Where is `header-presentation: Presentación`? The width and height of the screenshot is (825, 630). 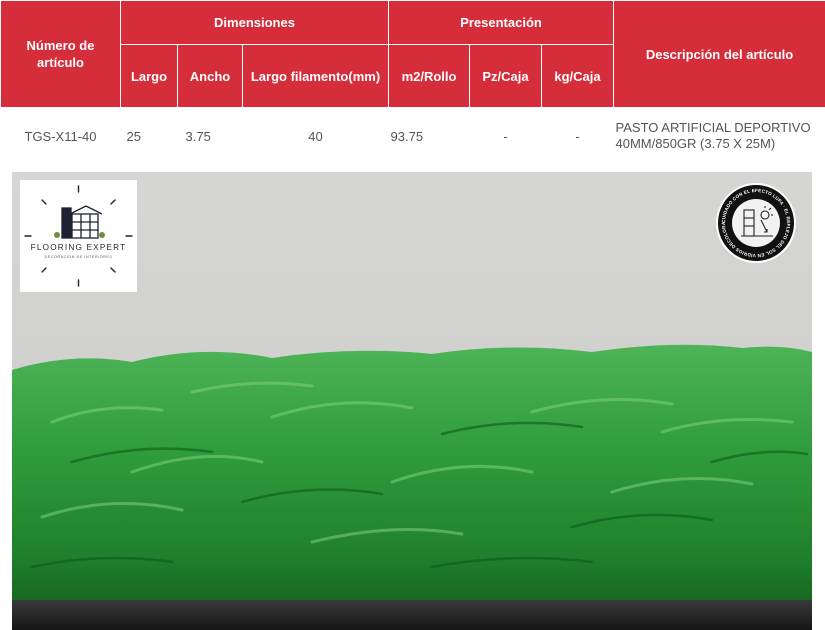
header-presentation: Presentación is located at coordinates (501, 22).